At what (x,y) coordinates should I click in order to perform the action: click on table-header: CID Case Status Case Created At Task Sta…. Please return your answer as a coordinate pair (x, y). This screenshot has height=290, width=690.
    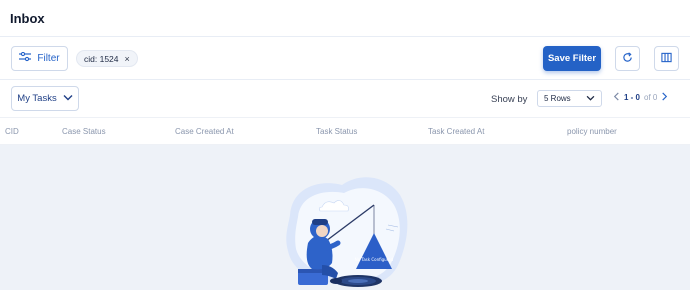
    Looking at the image, I should click on (345, 131).